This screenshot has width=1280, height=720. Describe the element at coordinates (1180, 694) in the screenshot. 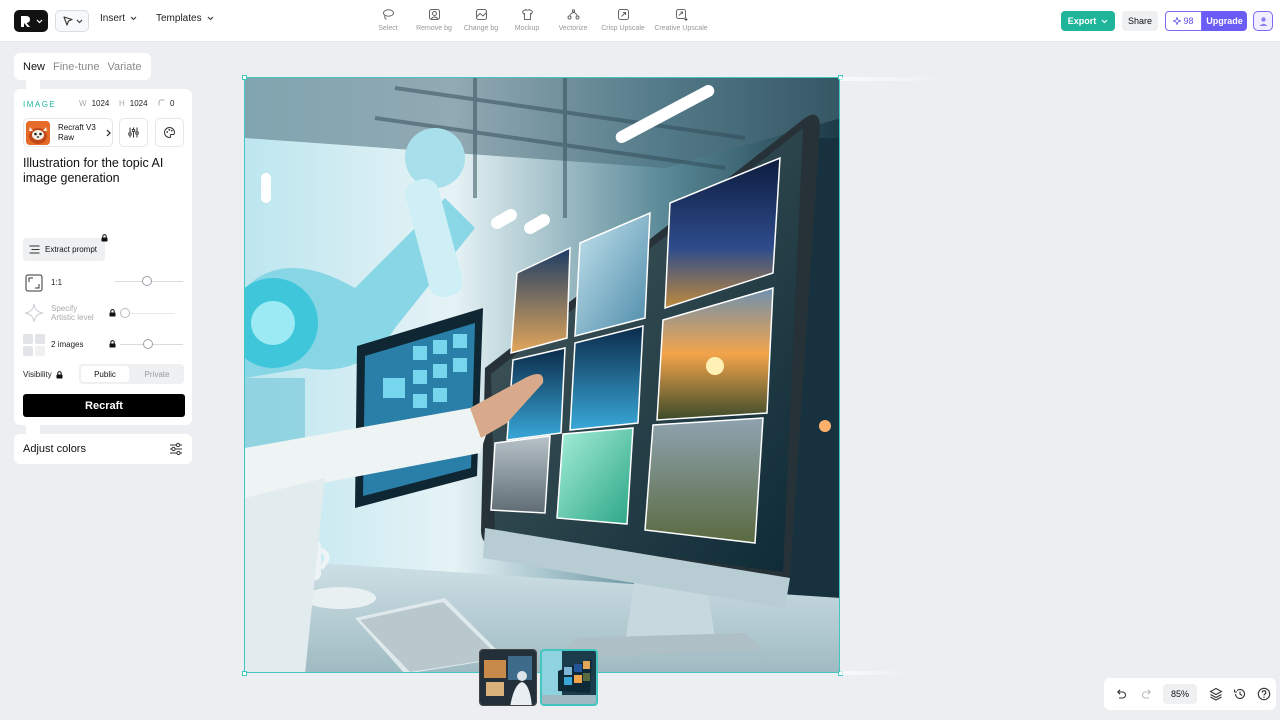

I see `zoom-level: 85%` at that location.